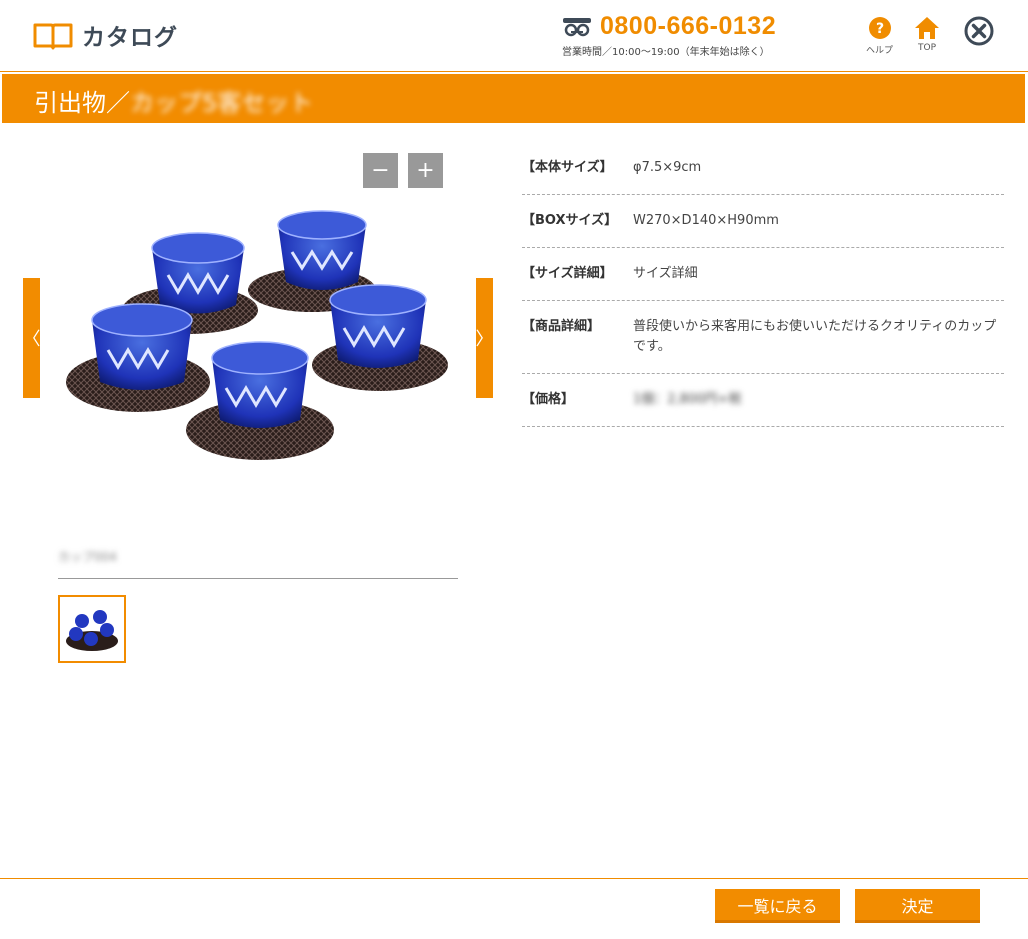 The height and width of the screenshot is (939, 1028). I want to click on spec-row: 【価格】 1個：2,800円+税, so click(763, 400).